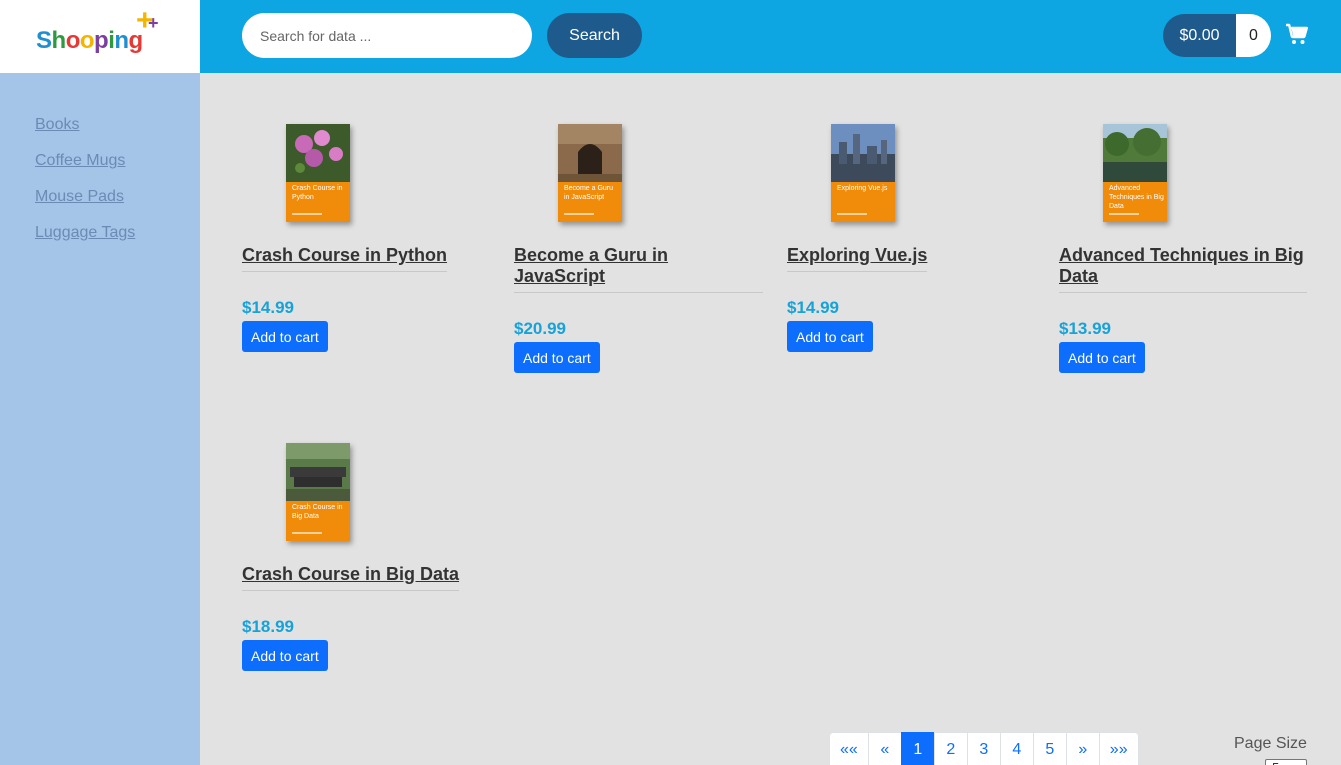 This screenshot has height=765, width=1341. What do you see at coordinates (907, 255) in the screenshot?
I see `product-title: Exploring Vue.js` at bounding box center [907, 255].